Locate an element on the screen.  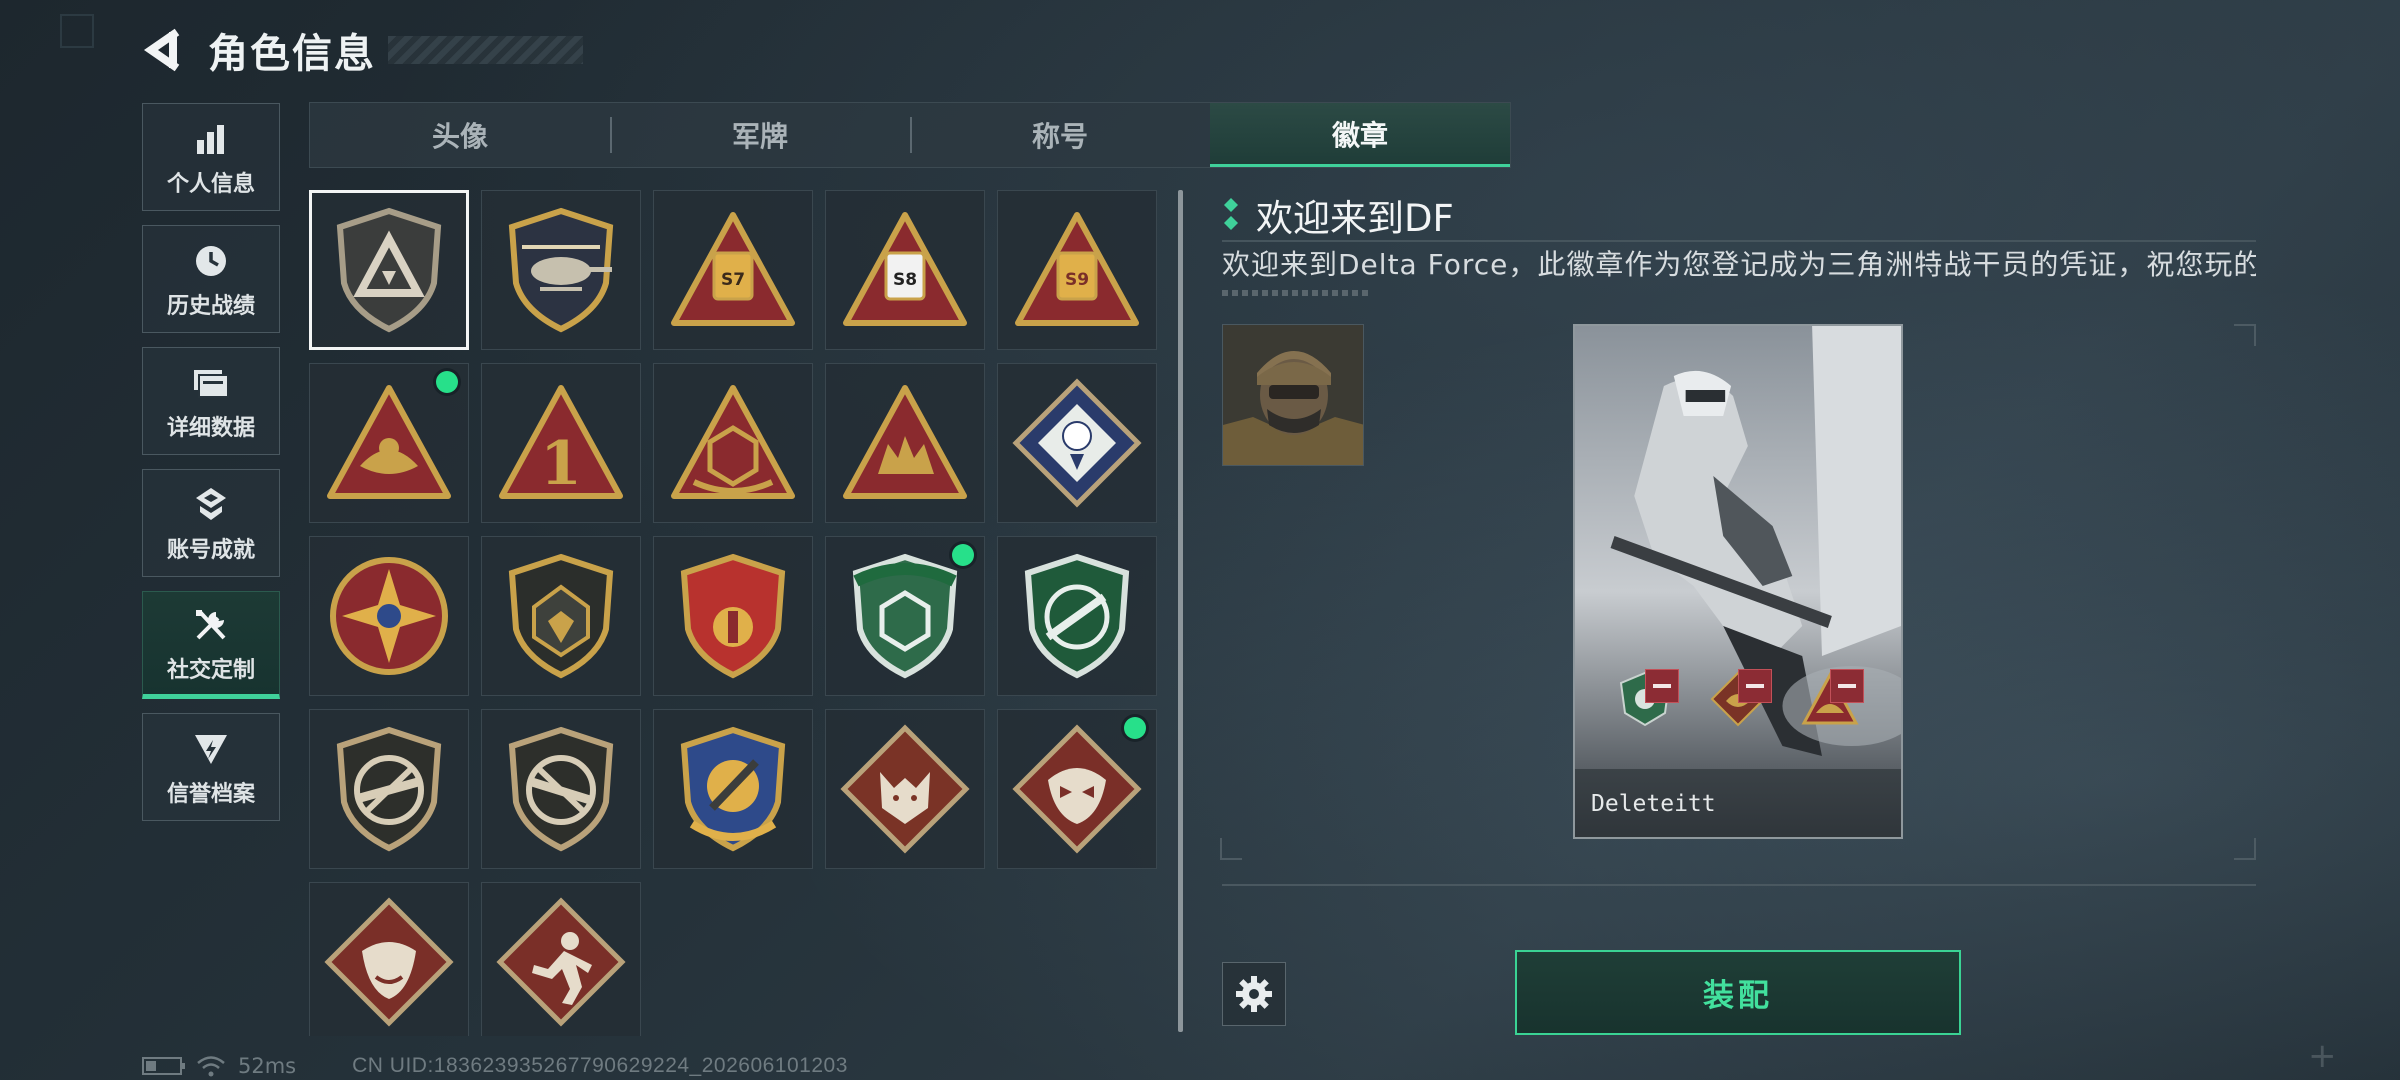
badge-item: 1 is located at coordinates (561, 443).